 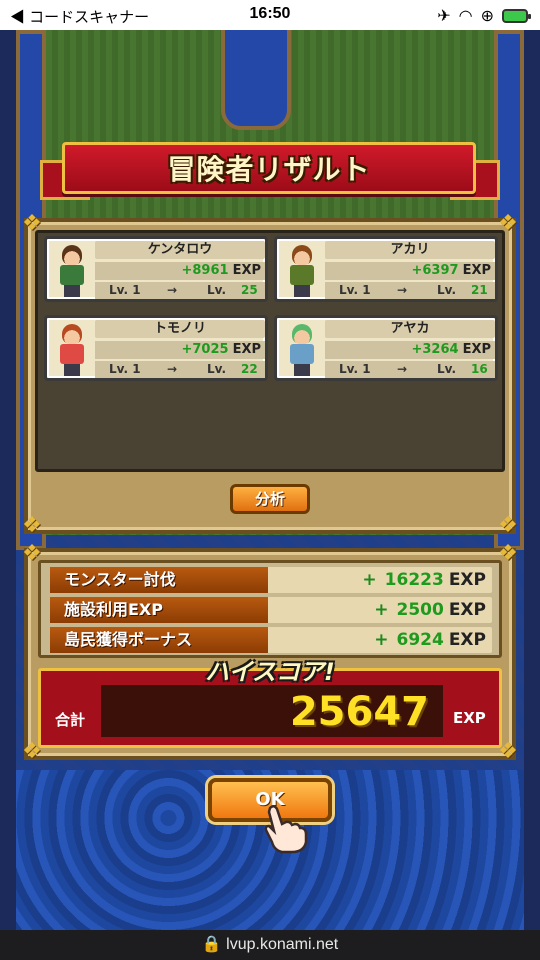 What do you see at coordinates (180, 329) in the screenshot?
I see `adventurer-name: トモノリ` at bounding box center [180, 329].